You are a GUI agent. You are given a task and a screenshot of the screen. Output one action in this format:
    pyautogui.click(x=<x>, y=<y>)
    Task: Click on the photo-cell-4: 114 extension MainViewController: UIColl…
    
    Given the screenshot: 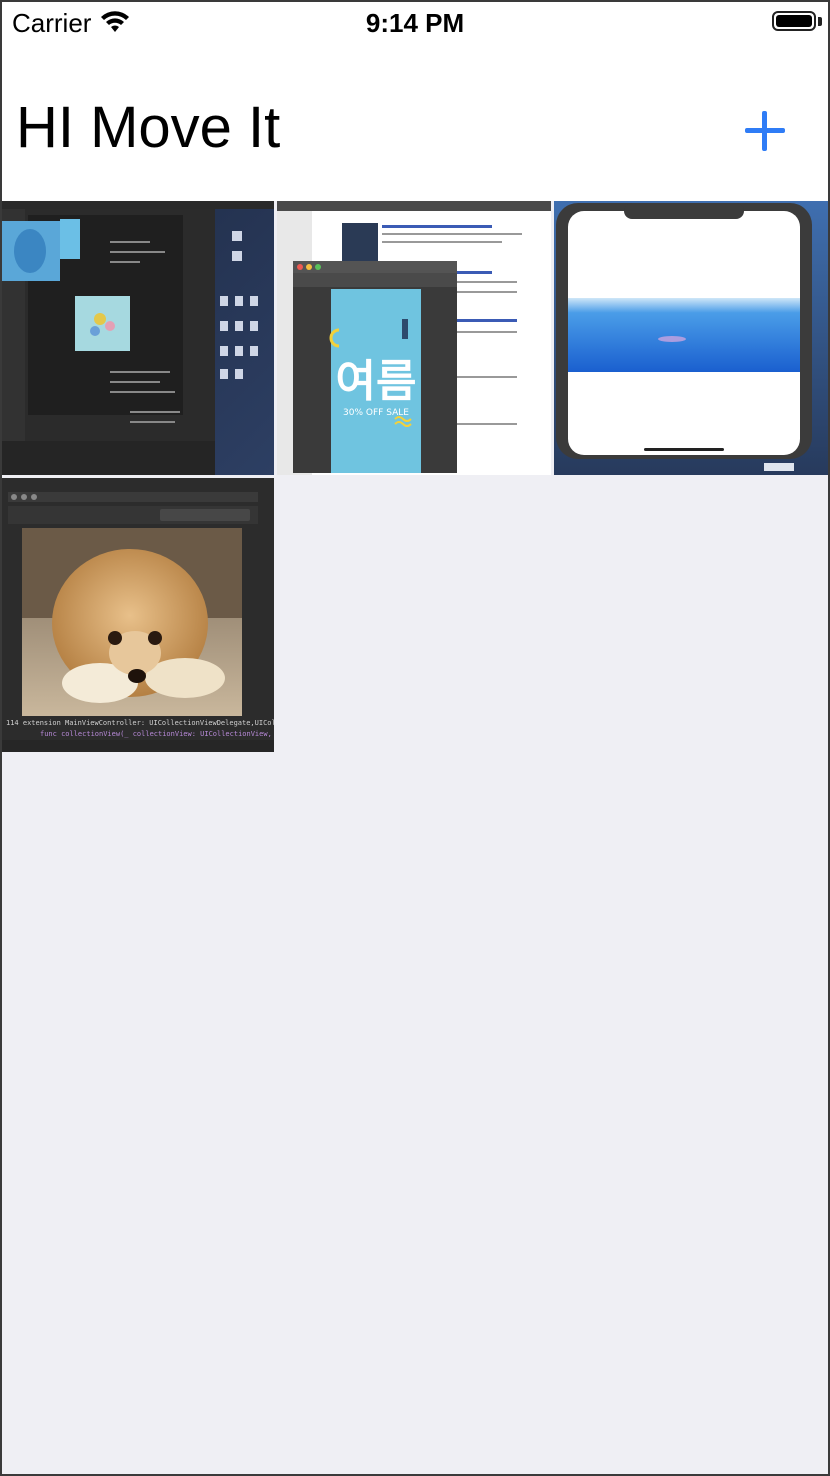 What is the action you would take?
    pyautogui.click(x=137, y=615)
    